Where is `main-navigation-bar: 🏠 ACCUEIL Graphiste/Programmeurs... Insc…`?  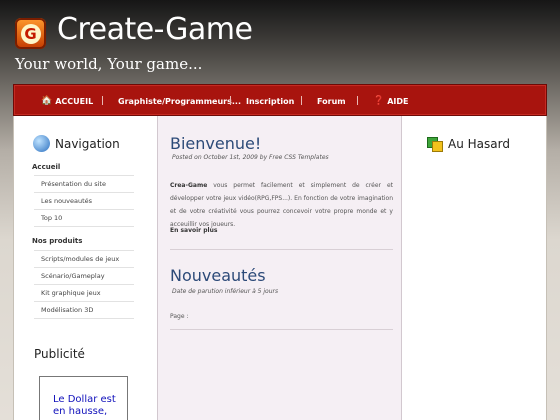 main-navigation-bar: 🏠 ACCUEIL Graphiste/Programmeurs... Insc… is located at coordinates (280, 100).